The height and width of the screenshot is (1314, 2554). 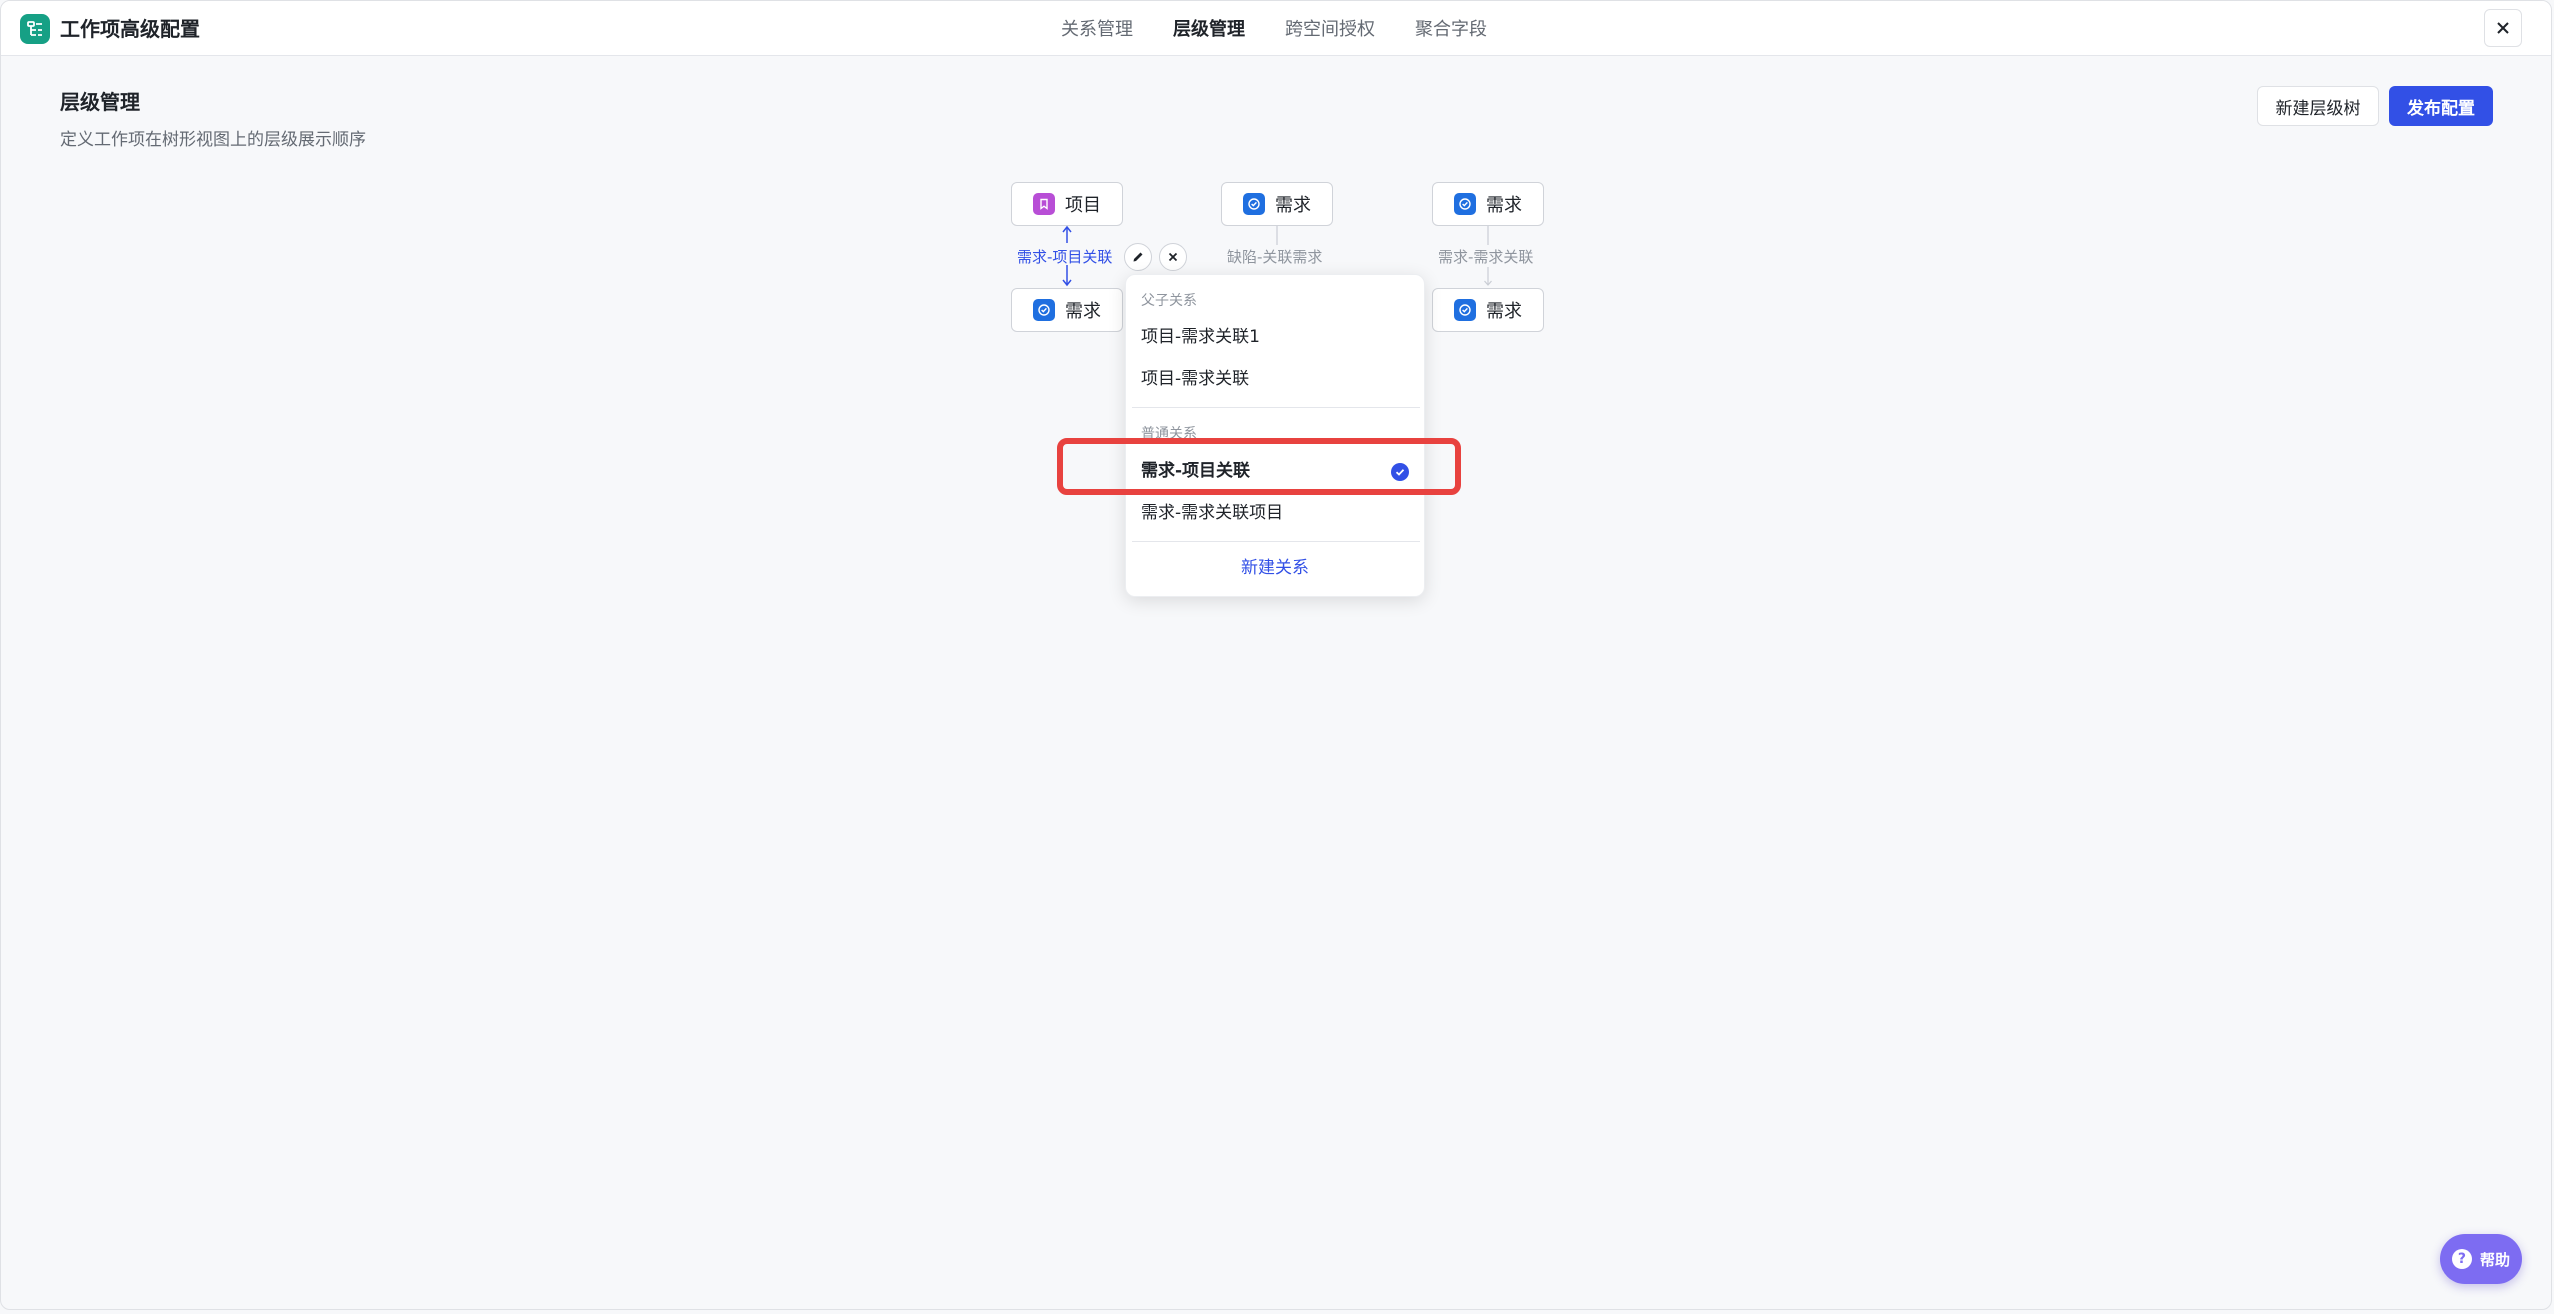 What do you see at coordinates (1275, 565) in the screenshot?
I see `new-relation-button: 新建关系` at bounding box center [1275, 565].